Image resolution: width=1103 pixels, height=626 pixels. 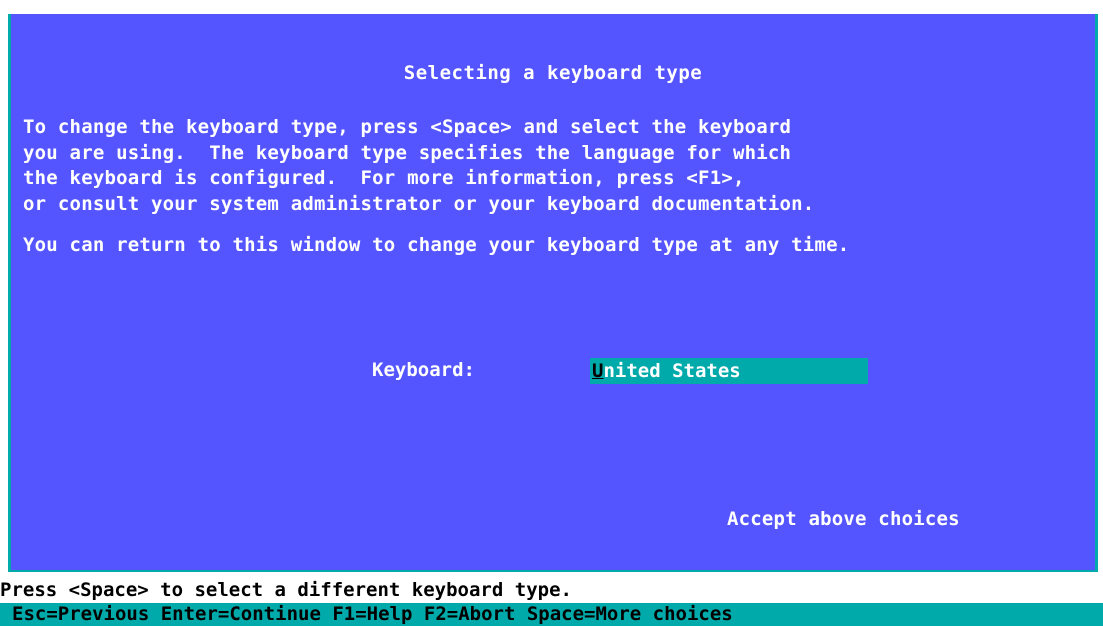 I want to click on accept-choices-button: Accept above choices, so click(x=843, y=519).